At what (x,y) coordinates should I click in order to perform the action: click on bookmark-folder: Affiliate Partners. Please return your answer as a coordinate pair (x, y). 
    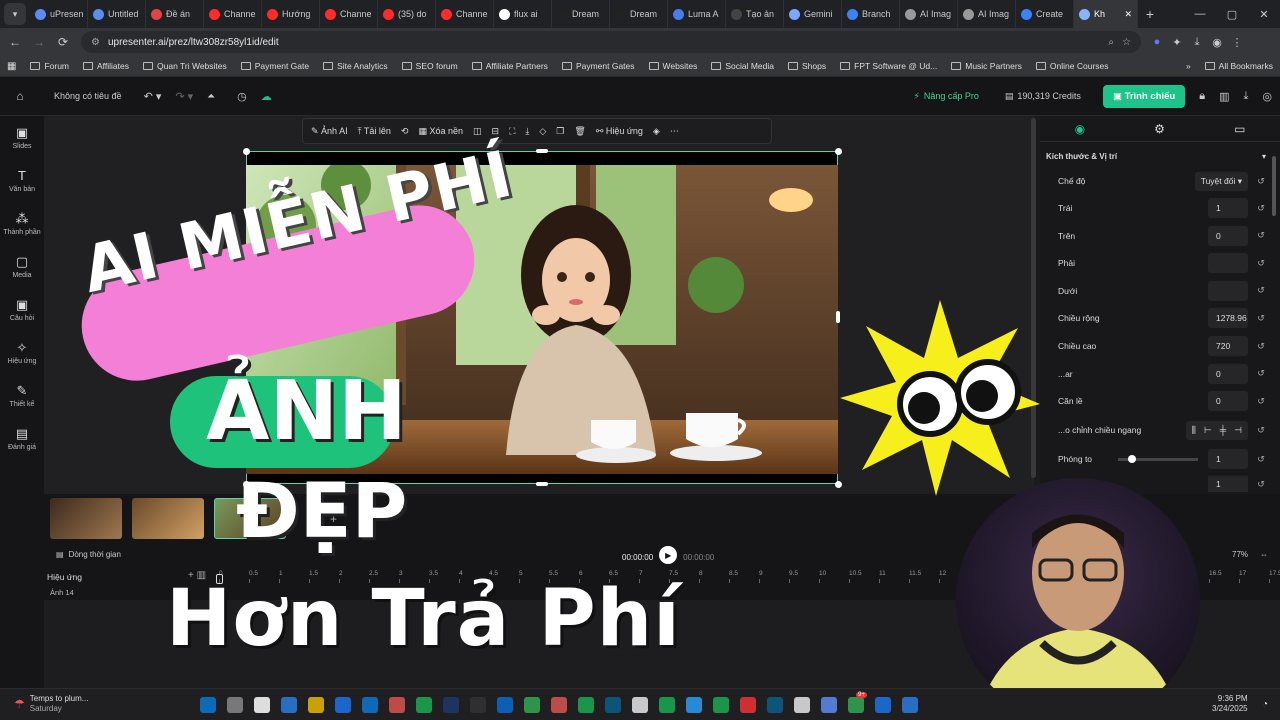
    Looking at the image, I should click on (510, 66).